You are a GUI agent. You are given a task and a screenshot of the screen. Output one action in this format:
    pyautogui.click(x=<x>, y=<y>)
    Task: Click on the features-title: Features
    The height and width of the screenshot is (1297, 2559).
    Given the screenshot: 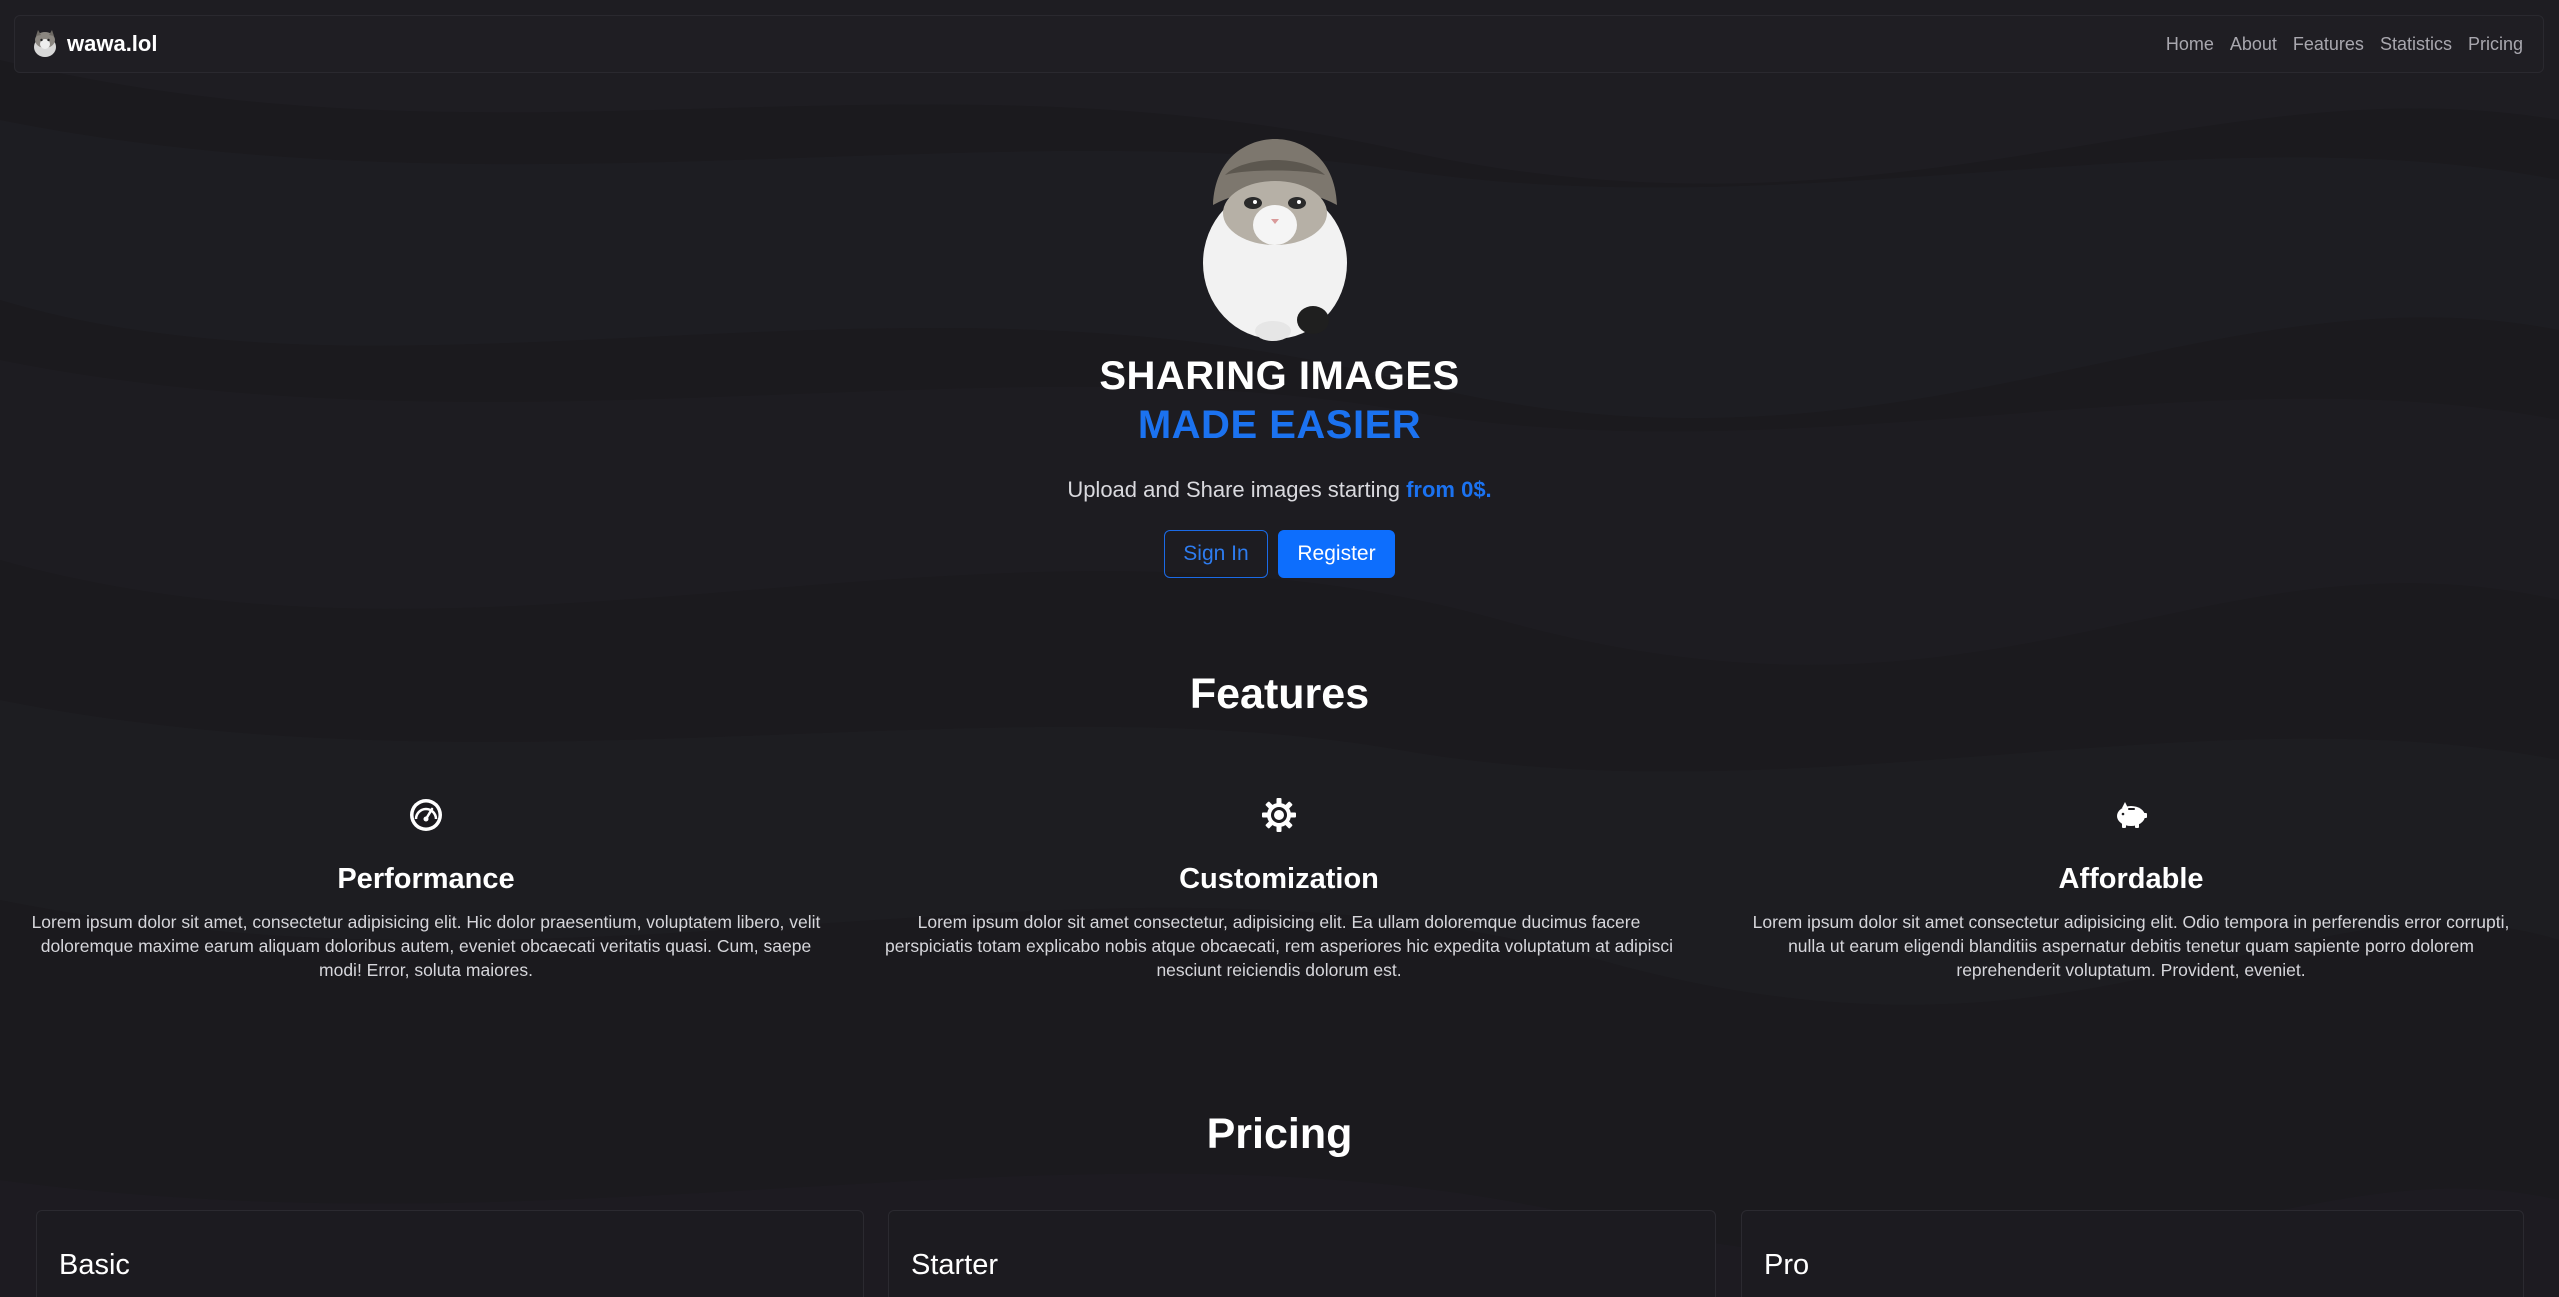 What is the action you would take?
    pyautogui.click(x=1279, y=694)
    